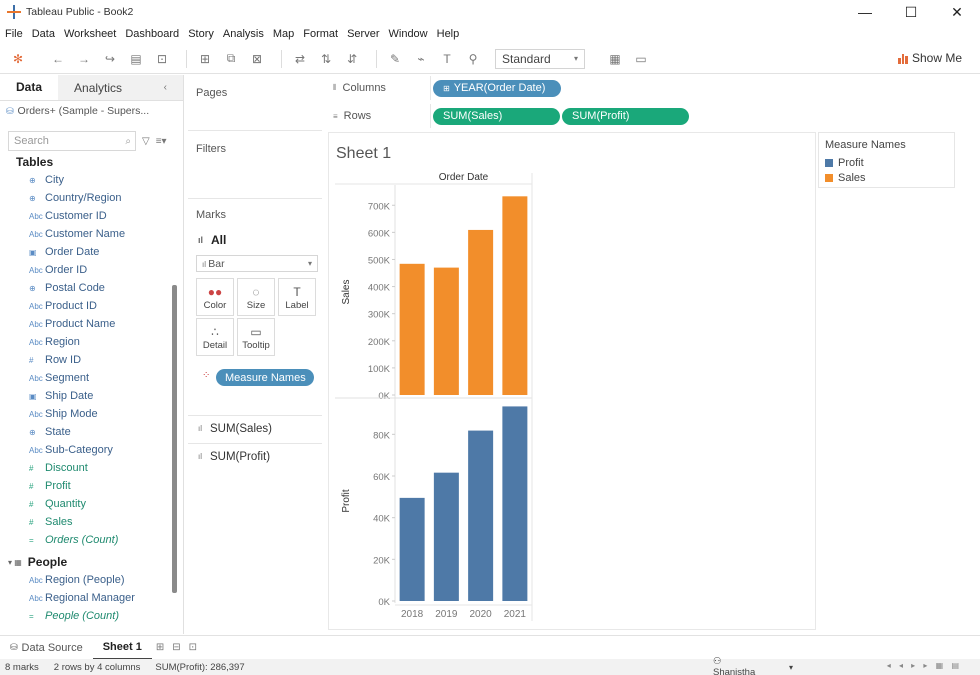  Describe the element at coordinates (91, 414) in the screenshot. I see `field-ship-mode: Abc Ship Mode` at that location.